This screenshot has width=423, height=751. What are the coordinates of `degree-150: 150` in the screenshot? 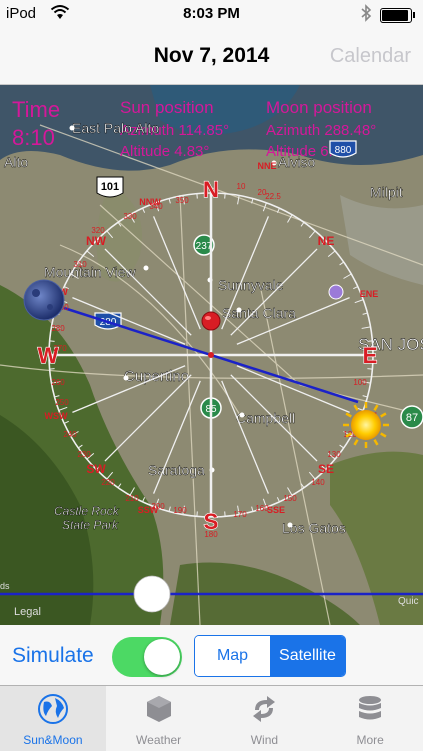 It's located at (290, 498).